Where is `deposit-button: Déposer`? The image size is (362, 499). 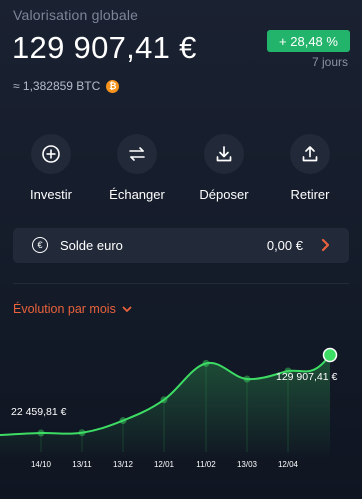 deposit-button: Déposer is located at coordinates (224, 168).